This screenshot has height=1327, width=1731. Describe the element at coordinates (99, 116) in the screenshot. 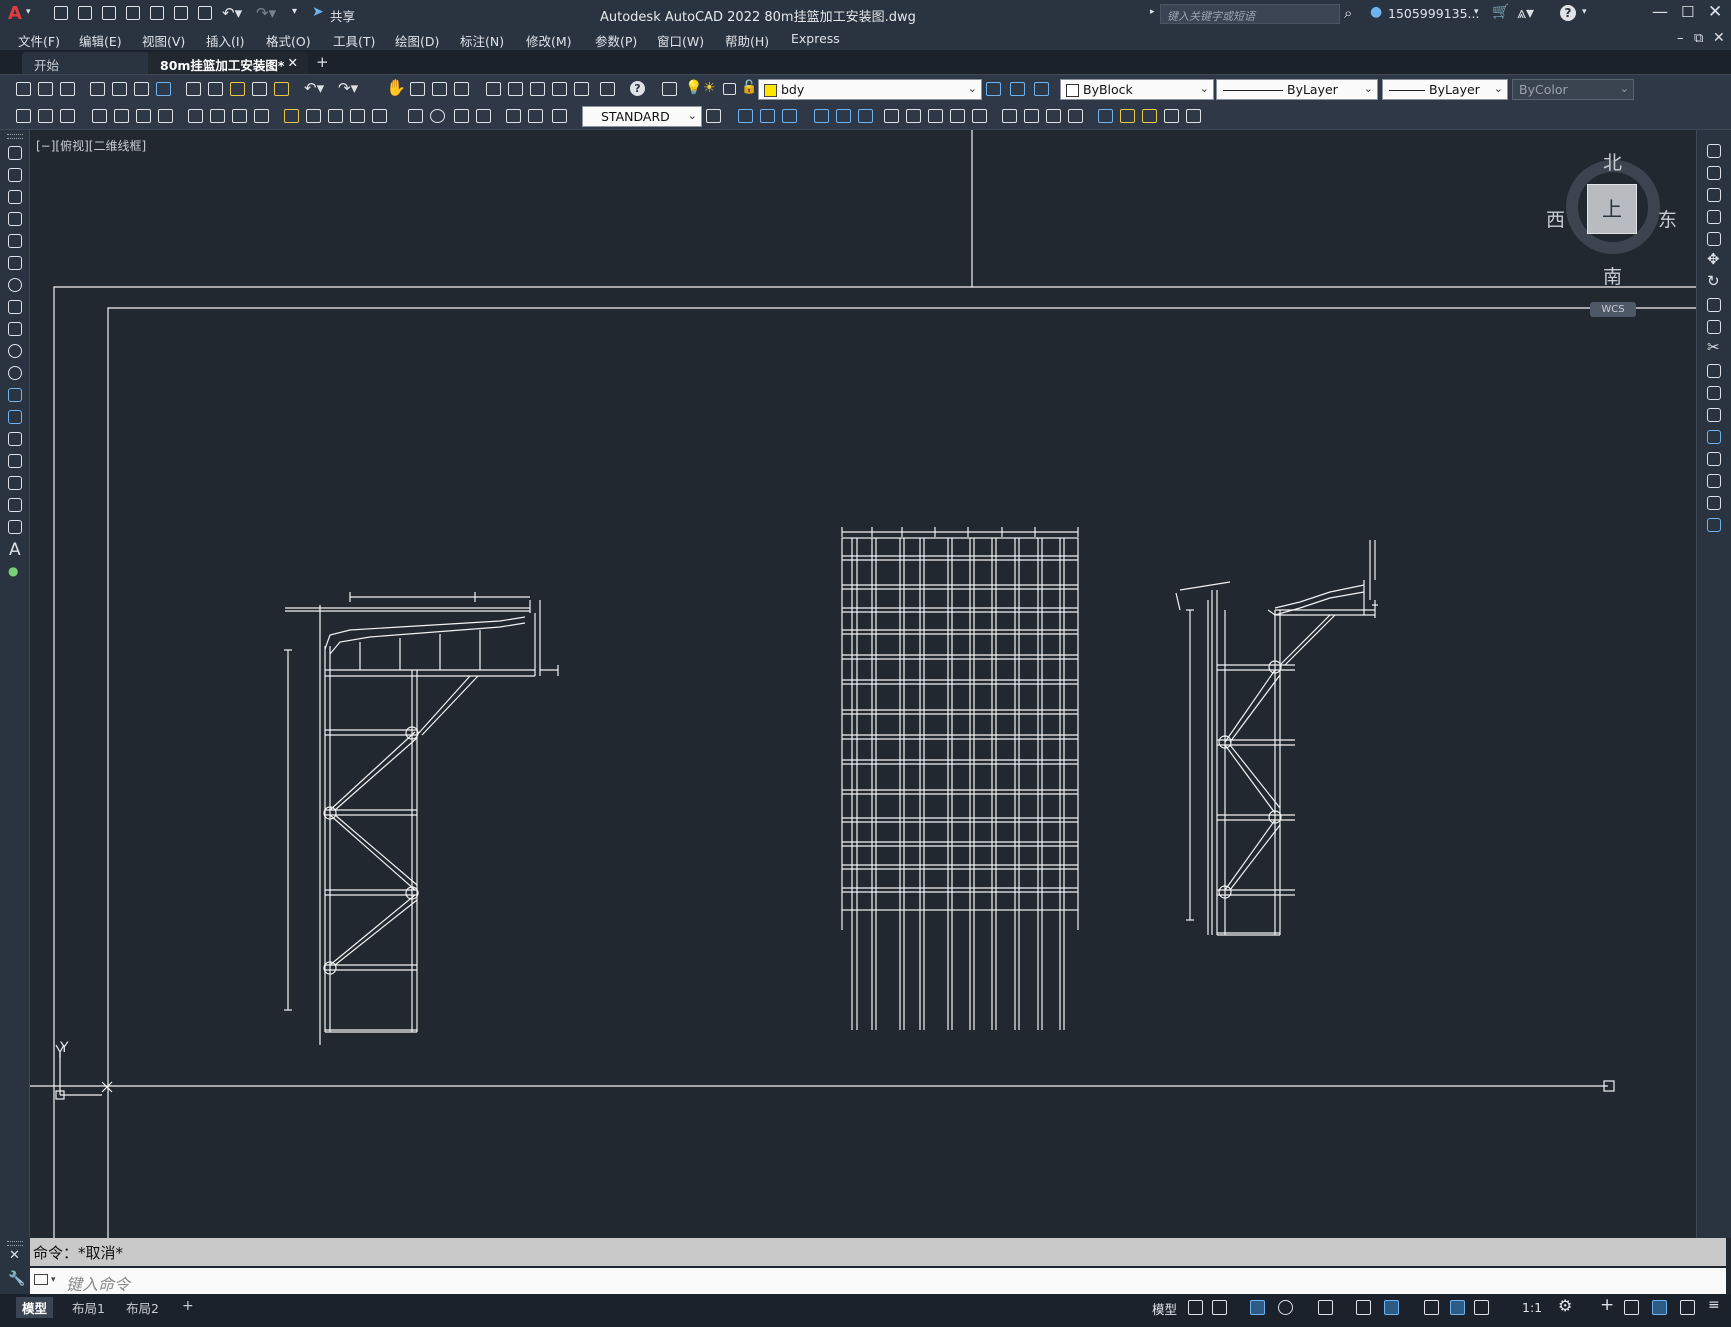

I see `linear-dim-icon` at that location.